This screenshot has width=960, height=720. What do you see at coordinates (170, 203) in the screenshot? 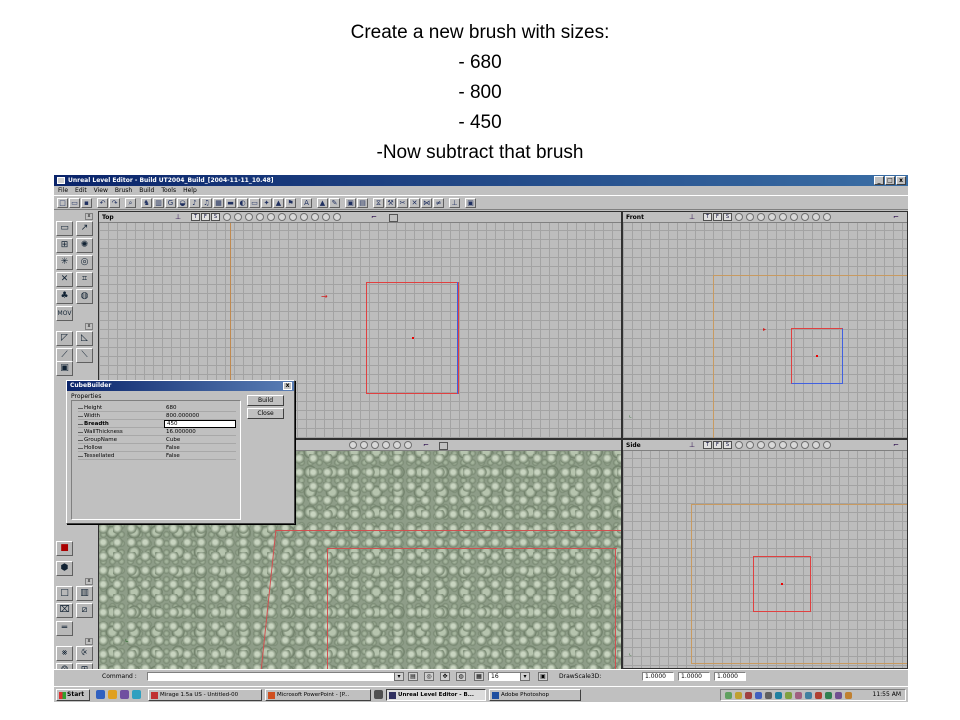
I see `mesh-browser-icon: G` at bounding box center [170, 203].